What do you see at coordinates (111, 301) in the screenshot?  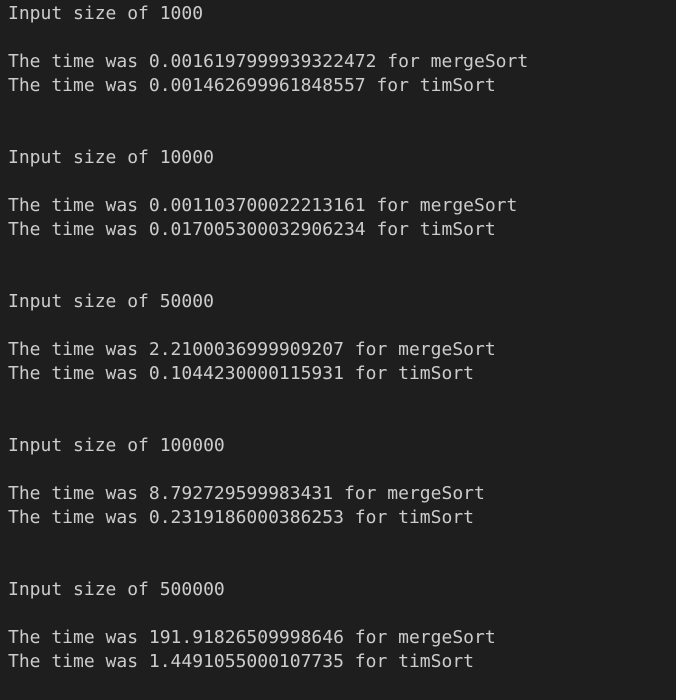 I see `input-size-line: Input size of 50000` at bounding box center [111, 301].